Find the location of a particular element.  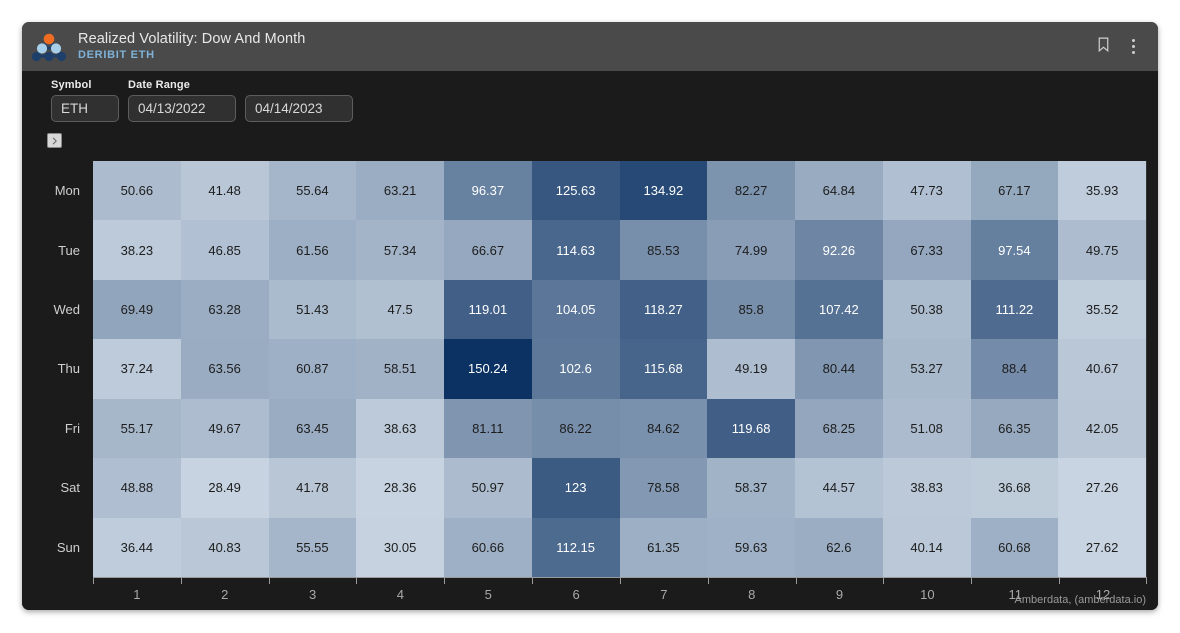

heatmap-cell: 118.27 is located at coordinates (663, 309).